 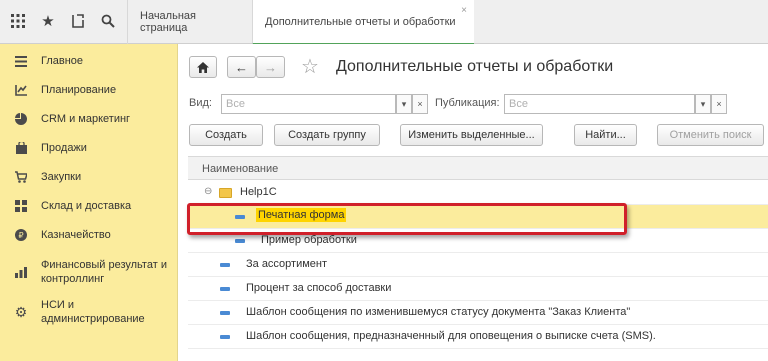 I want to click on bag-icon, so click(x=21, y=148).